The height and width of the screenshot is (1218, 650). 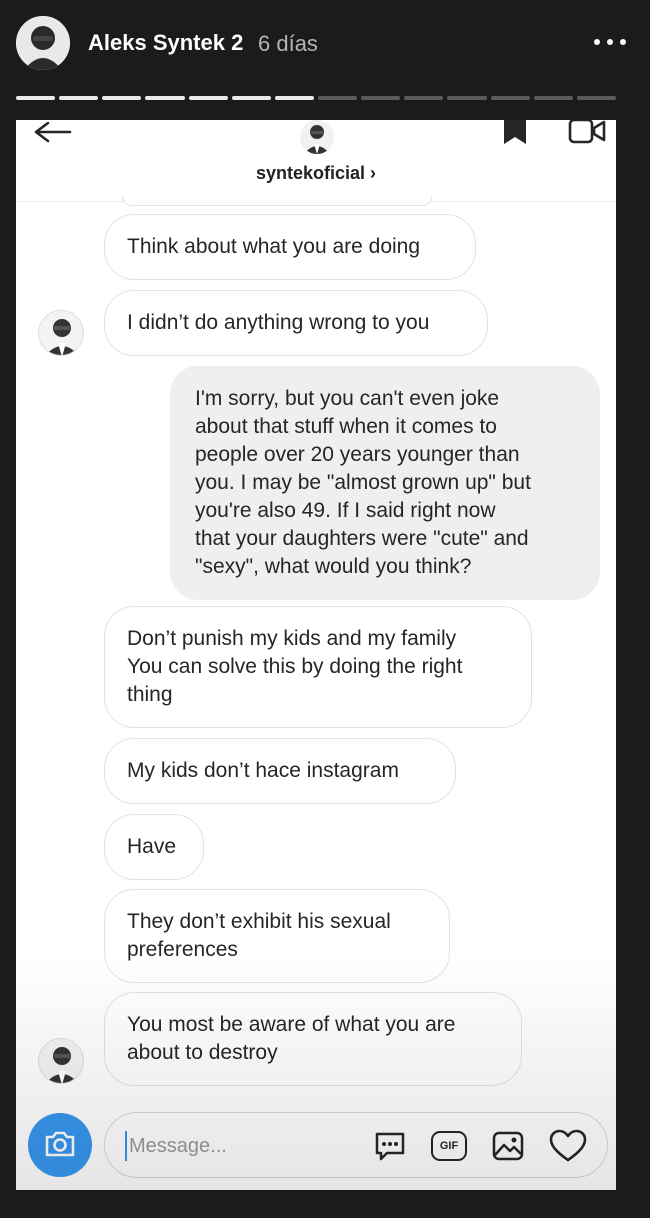 I want to click on message-bubble-received: My kids don’t hace instagram, so click(x=280, y=771).